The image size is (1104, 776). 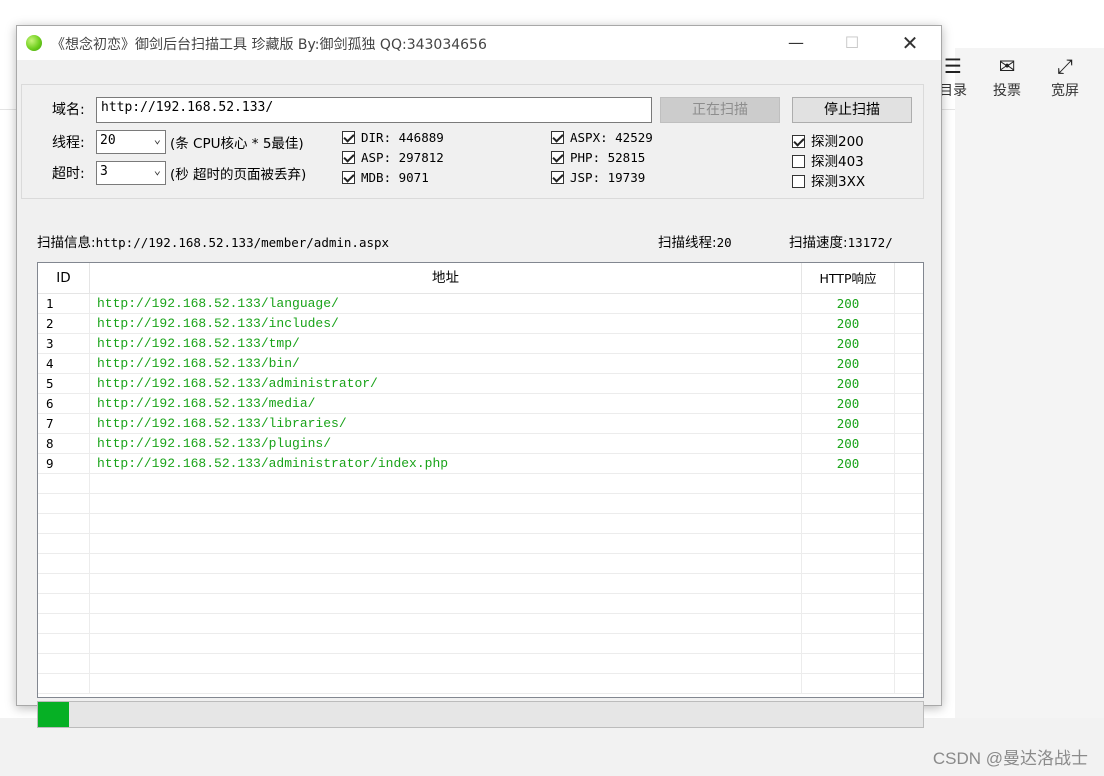 What do you see at coordinates (269, 45) in the screenshot?
I see `window-title: 《想念初恋》御剑后台扫描工具 珍藏版 By:御剑孤独 QQ:343034656` at bounding box center [269, 45].